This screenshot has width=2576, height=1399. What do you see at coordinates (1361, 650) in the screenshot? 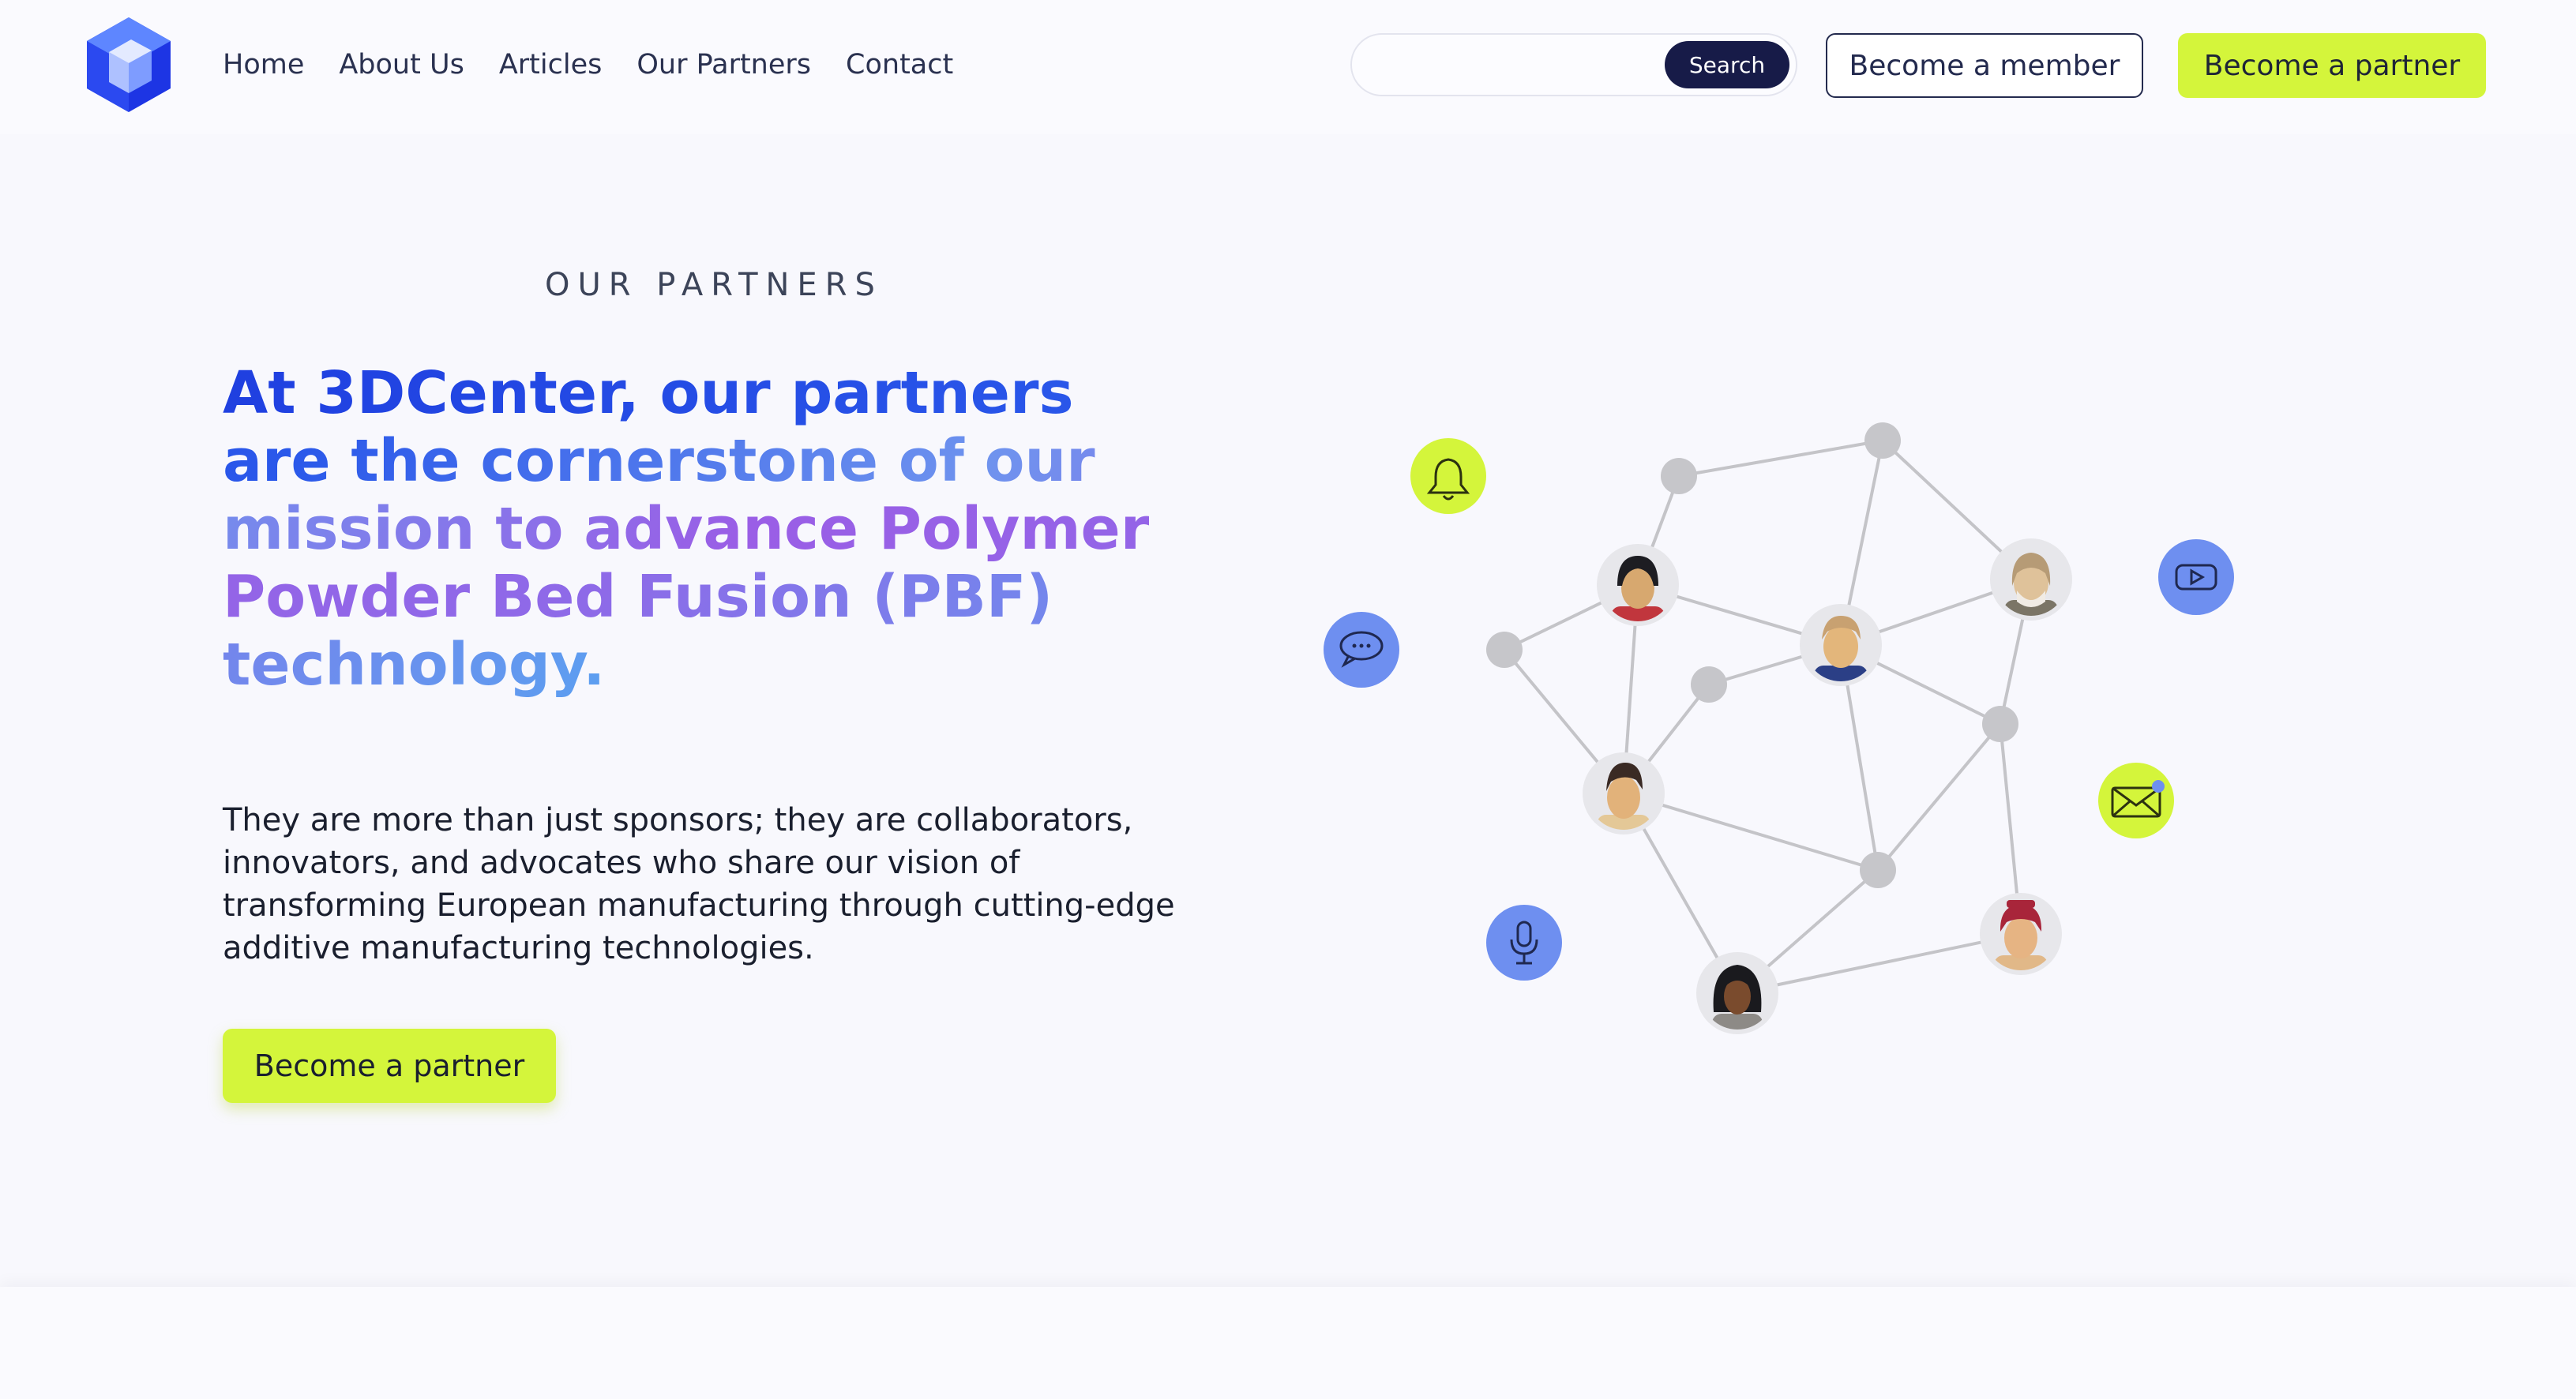
I see `chat-icon` at bounding box center [1361, 650].